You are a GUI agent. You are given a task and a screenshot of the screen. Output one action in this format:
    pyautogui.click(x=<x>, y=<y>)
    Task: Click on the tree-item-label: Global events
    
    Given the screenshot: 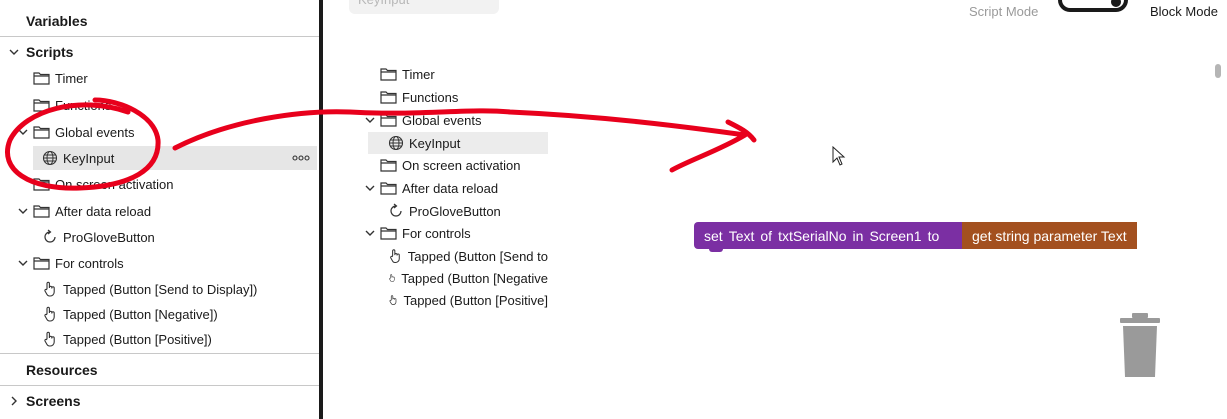 What is the action you would take?
    pyautogui.click(x=442, y=120)
    